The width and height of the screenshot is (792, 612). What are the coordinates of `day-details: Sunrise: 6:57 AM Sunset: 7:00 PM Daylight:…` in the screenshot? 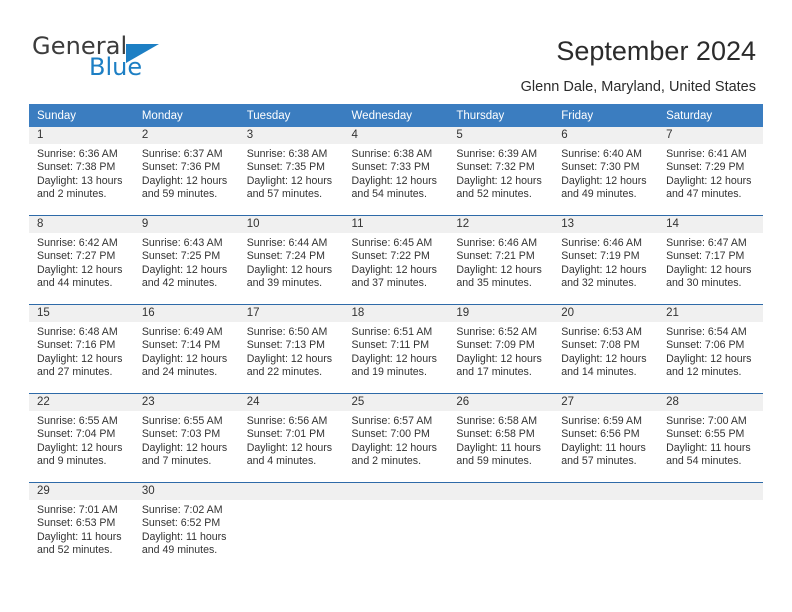 It's located at (396, 440).